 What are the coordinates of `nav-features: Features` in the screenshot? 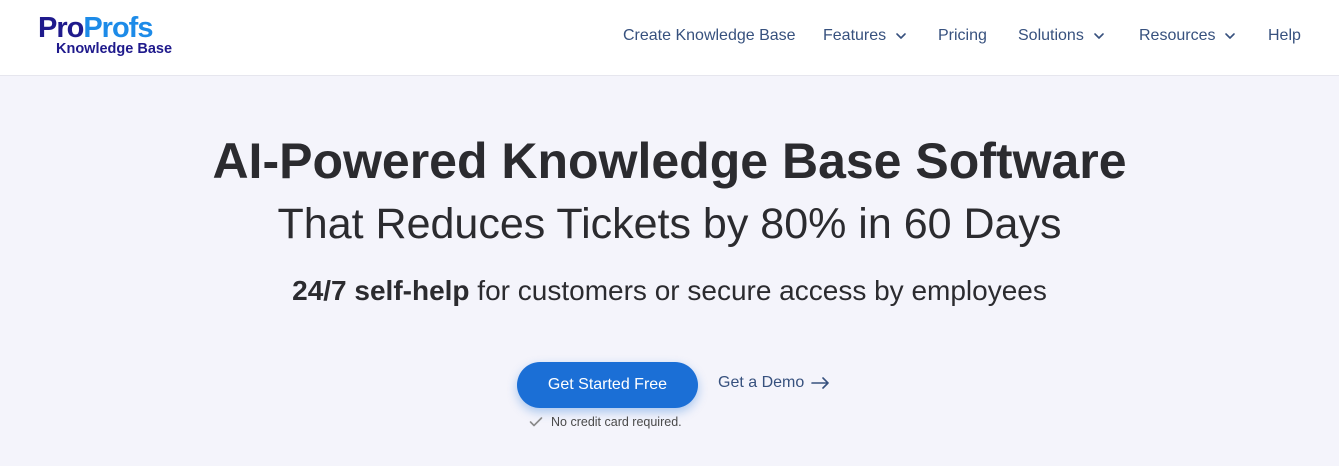 It's located at (865, 36).